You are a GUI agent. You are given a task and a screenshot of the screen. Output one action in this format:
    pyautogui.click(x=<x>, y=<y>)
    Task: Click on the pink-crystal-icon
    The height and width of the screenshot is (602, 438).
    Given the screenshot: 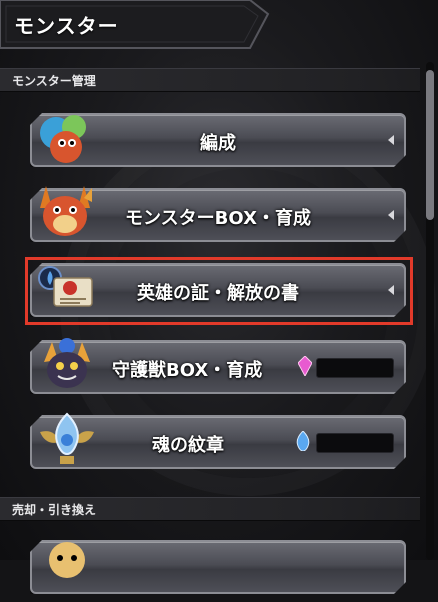 What is the action you would take?
    pyautogui.click(x=305, y=366)
    